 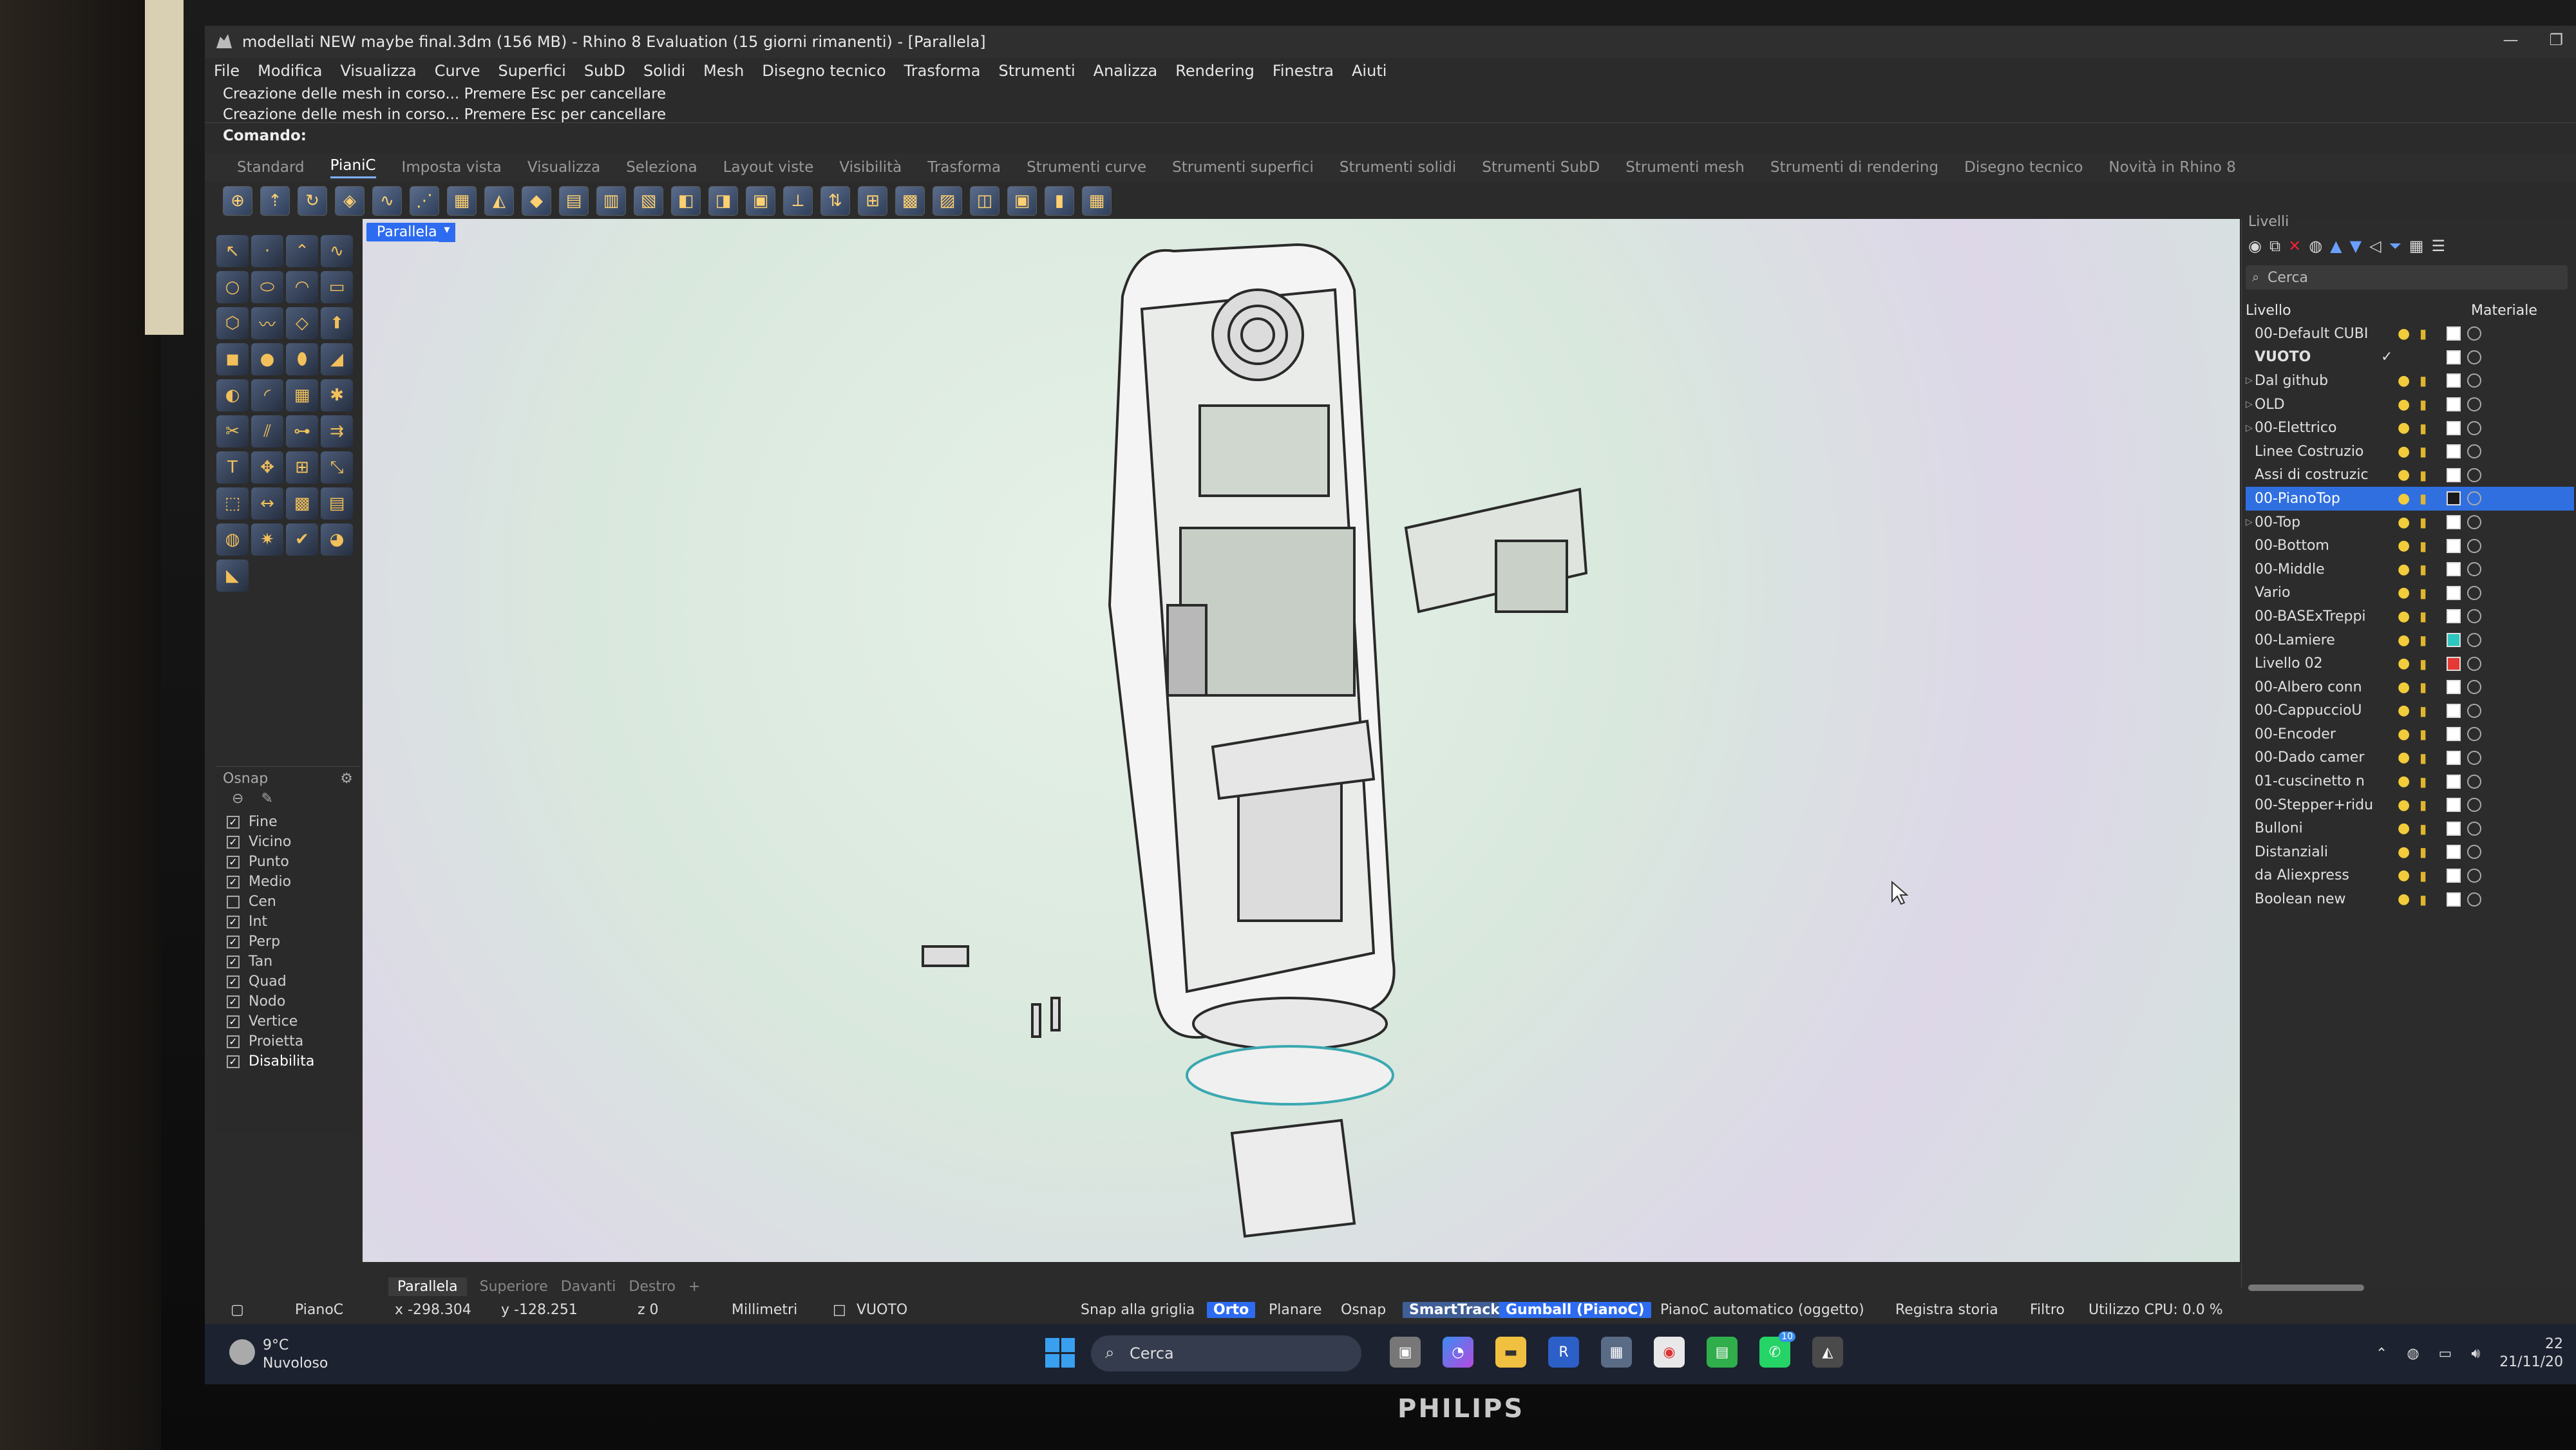 What do you see at coordinates (964, 168) in the screenshot?
I see `tab-trasforma: Trasforma` at bounding box center [964, 168].